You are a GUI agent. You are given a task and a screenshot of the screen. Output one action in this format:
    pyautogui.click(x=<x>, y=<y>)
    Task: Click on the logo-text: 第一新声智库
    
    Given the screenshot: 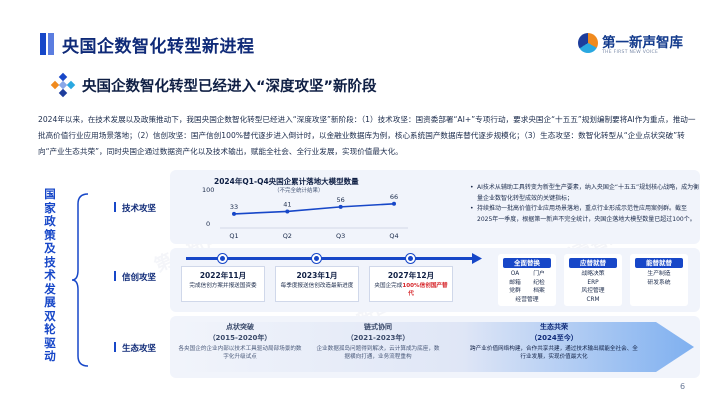 What is the action you would take?
    pyautogui.click(x=642, y=43)
    